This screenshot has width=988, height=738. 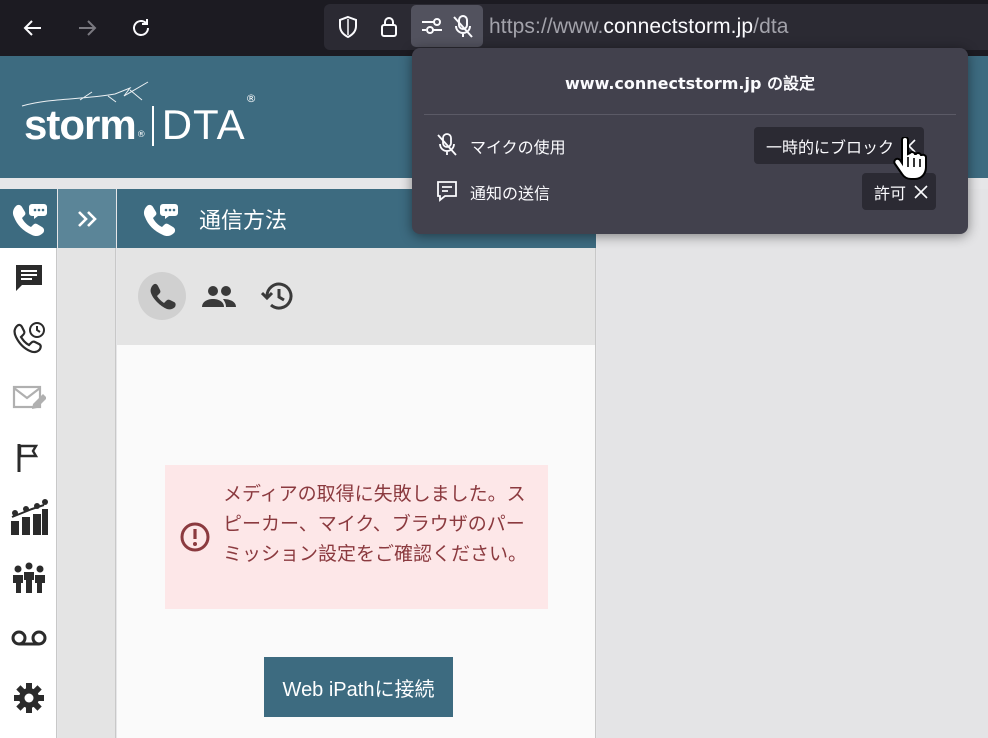 I want to click on permission-row-microphone: マイクの使用 一時的にブロック, so click(x=694, y=145).